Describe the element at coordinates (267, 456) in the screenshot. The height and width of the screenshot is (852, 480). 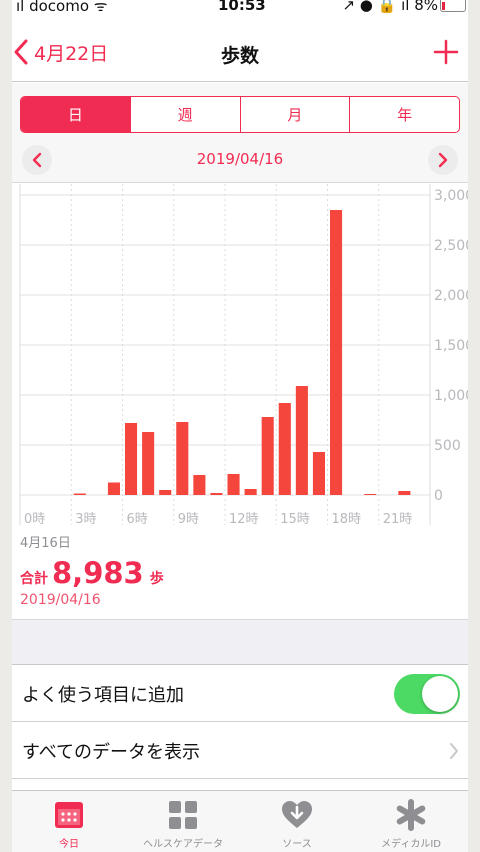
I see `bar-14時` at that location.